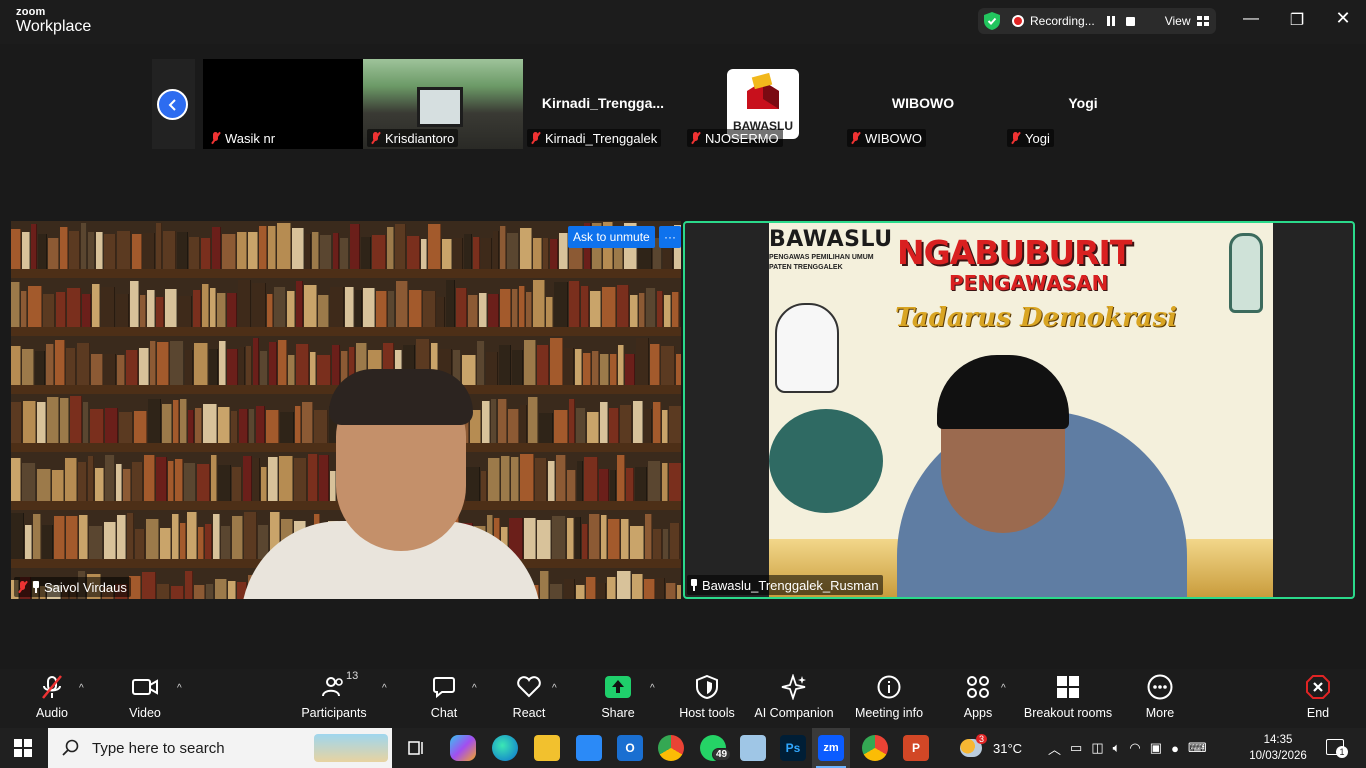 Image resolution: width=1366 pixels, height=768 pixels. I want to click on react-label: React, so click(529, 713).